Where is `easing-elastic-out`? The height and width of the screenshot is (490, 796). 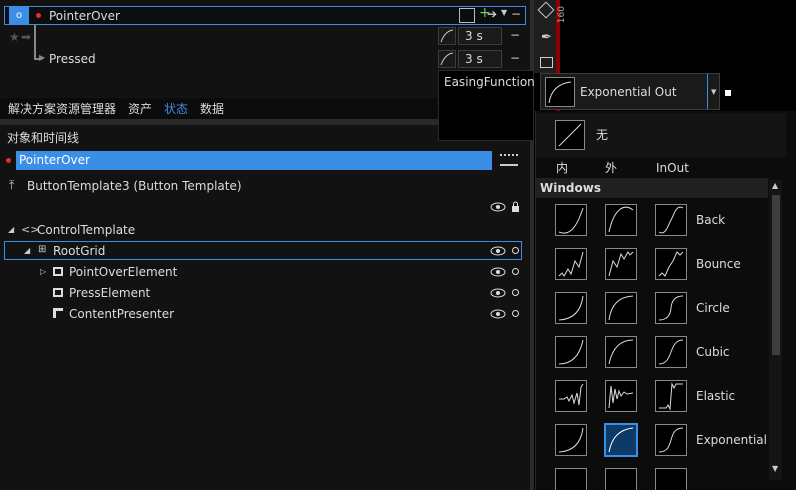
easing-elastic-out is located at coordinates (621, 396).